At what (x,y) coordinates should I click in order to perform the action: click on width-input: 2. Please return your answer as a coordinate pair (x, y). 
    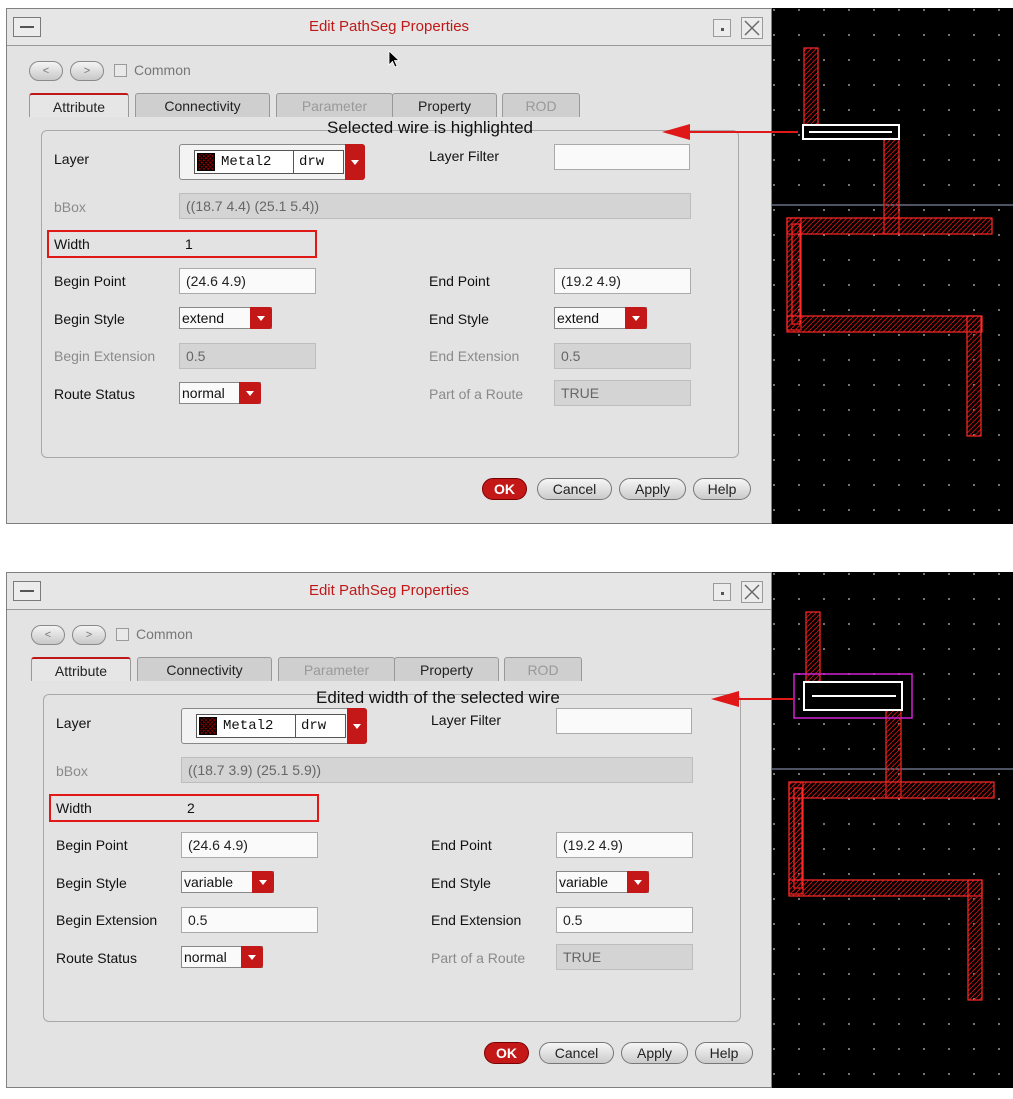
    Looking at the image, I should click on (191, 808).